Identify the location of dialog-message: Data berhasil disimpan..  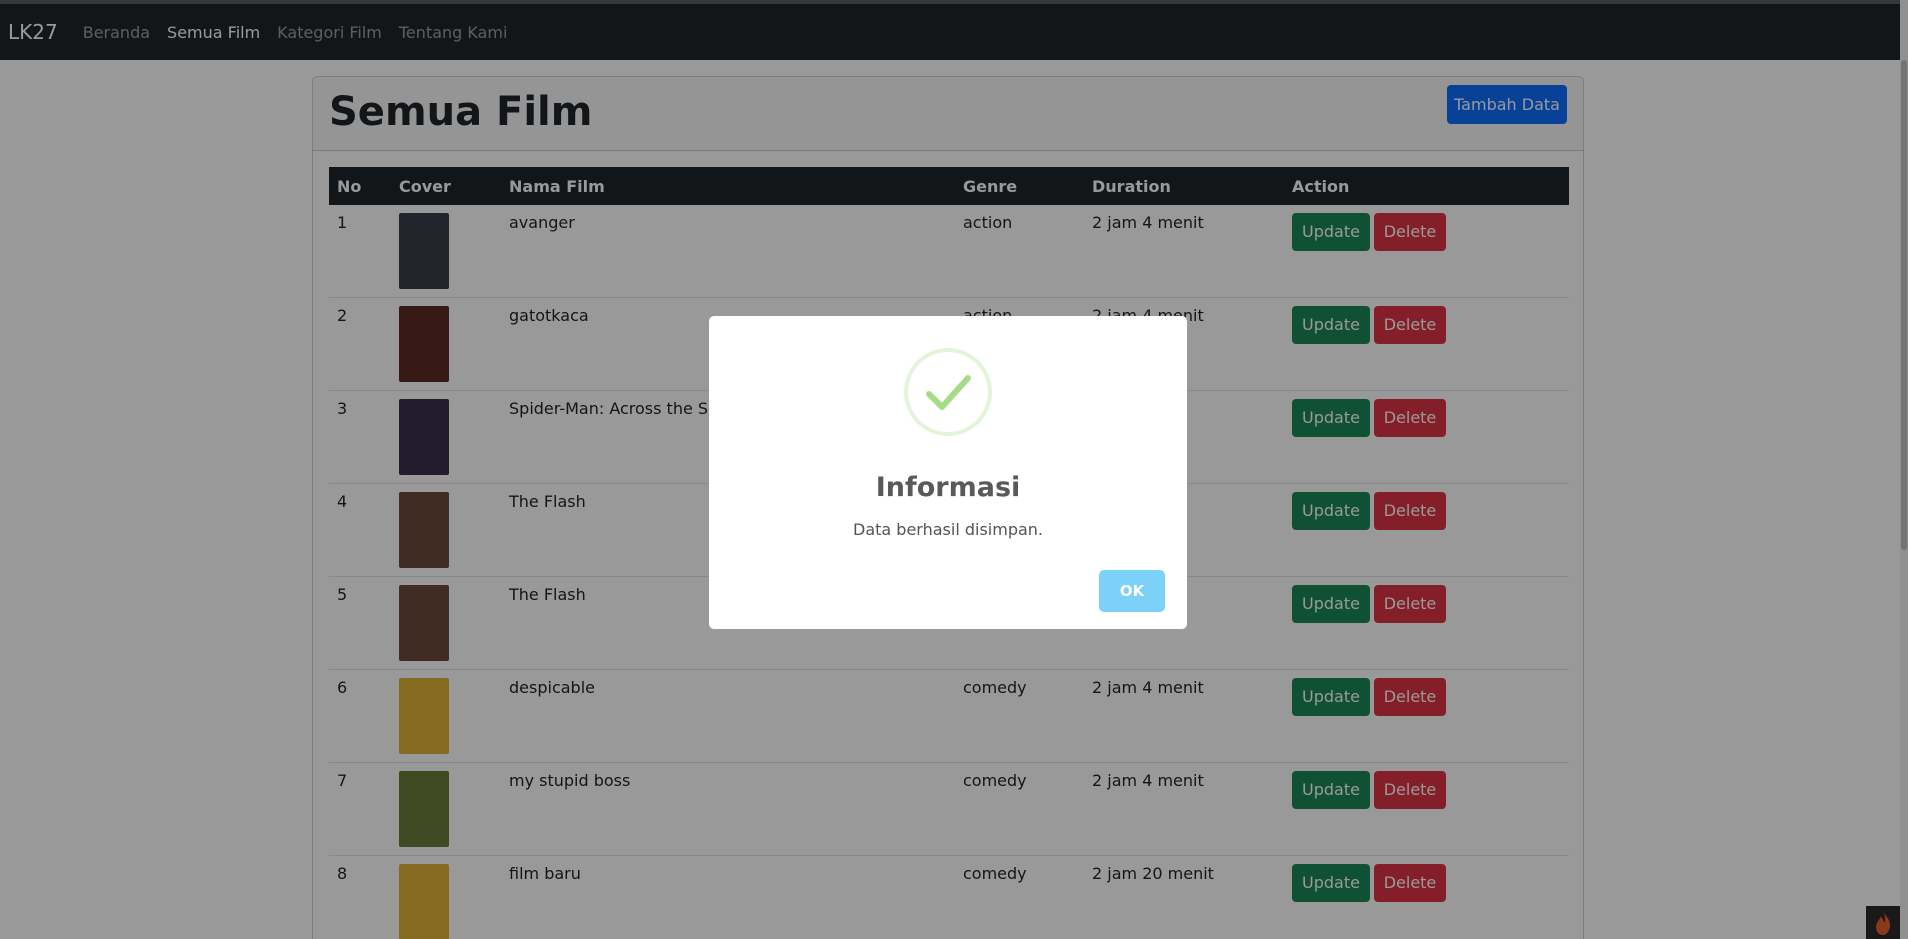
(948, 529).